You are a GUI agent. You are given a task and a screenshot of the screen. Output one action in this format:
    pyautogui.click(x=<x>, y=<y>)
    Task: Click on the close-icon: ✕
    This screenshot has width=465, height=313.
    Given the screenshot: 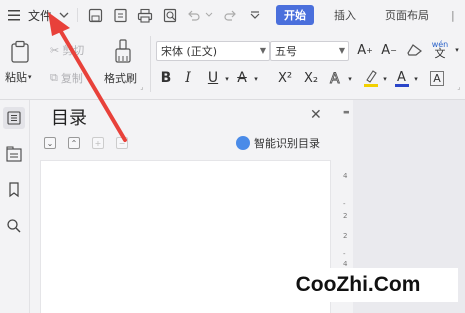 What is the action you would take?
    pyautogui.click(x=316, y=115)
    